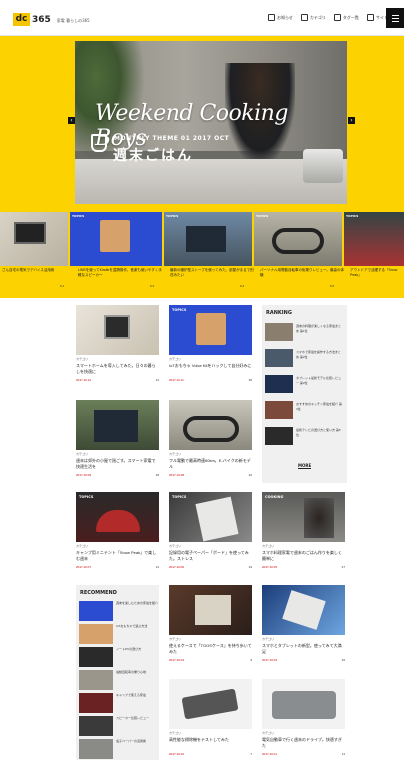  Describe the element at coordinates (323, 166) in the screenshot. I see `hero-pot` at that location.